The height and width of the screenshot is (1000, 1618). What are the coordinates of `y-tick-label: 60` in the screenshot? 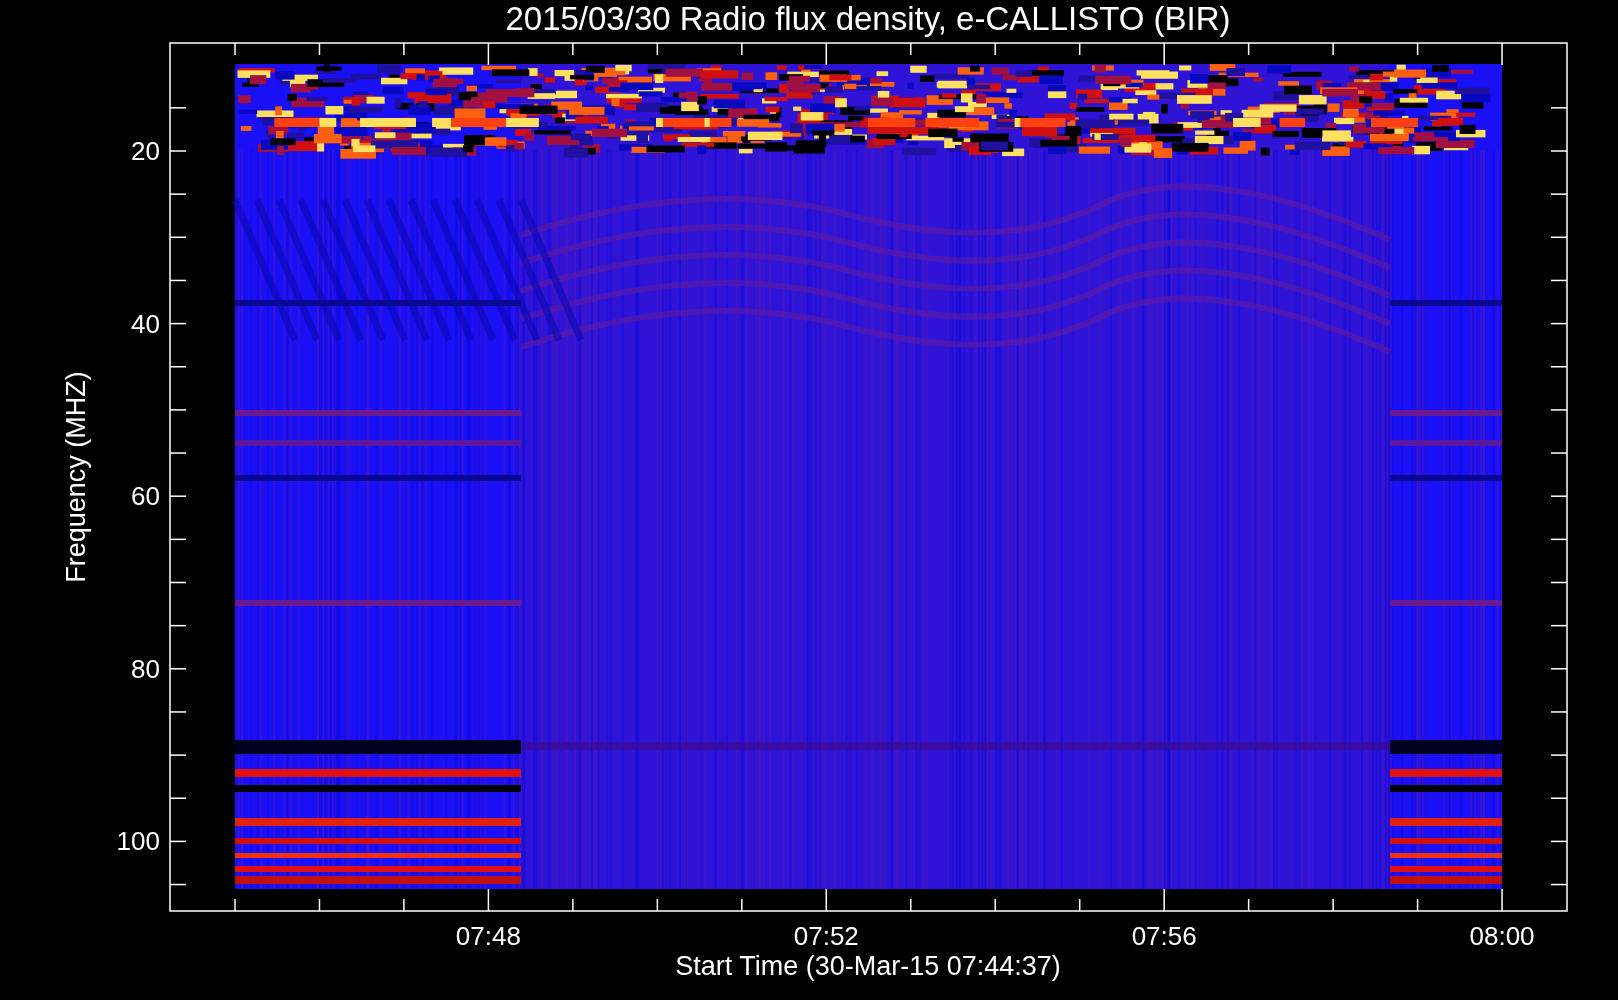 It's located at (145, 496).